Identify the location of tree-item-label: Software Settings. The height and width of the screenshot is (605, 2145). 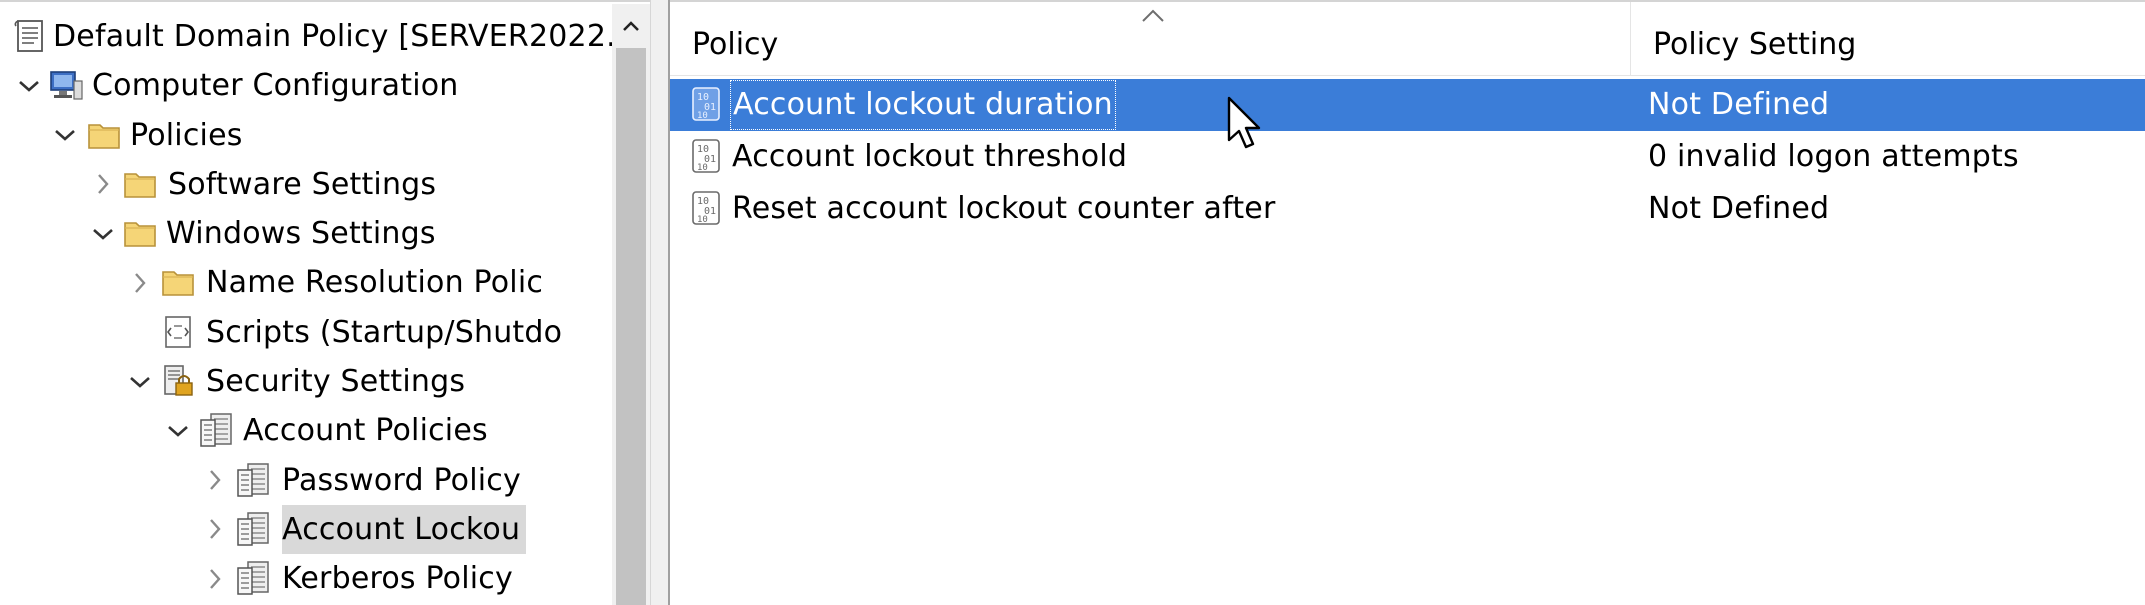
(302, 184).